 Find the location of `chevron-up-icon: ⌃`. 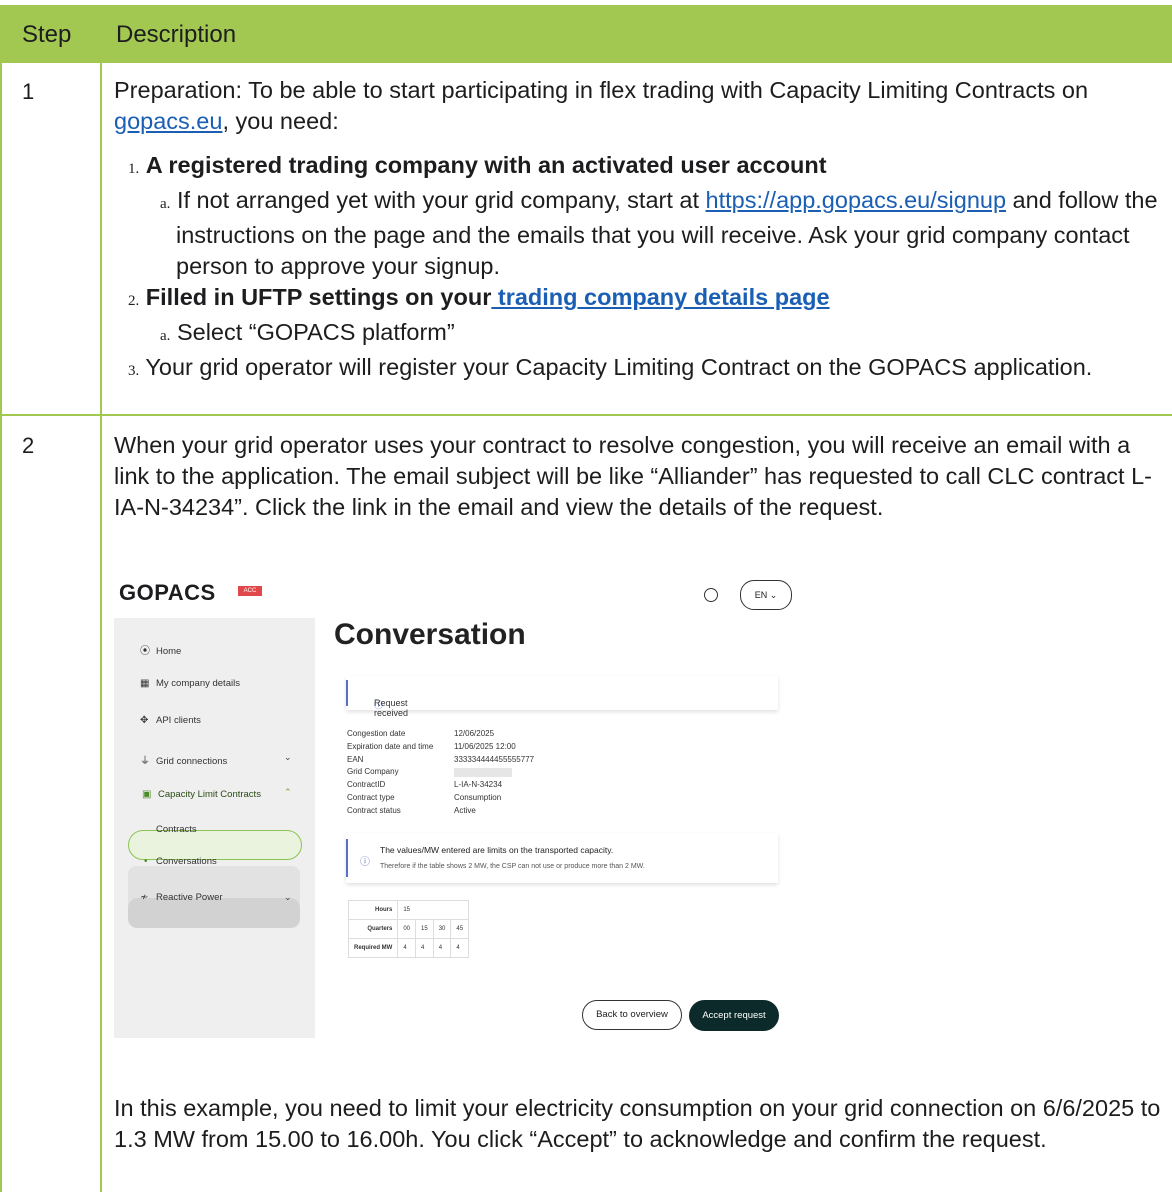

chevron-up-icon: ⌃ is located at coordinates (288, 792).